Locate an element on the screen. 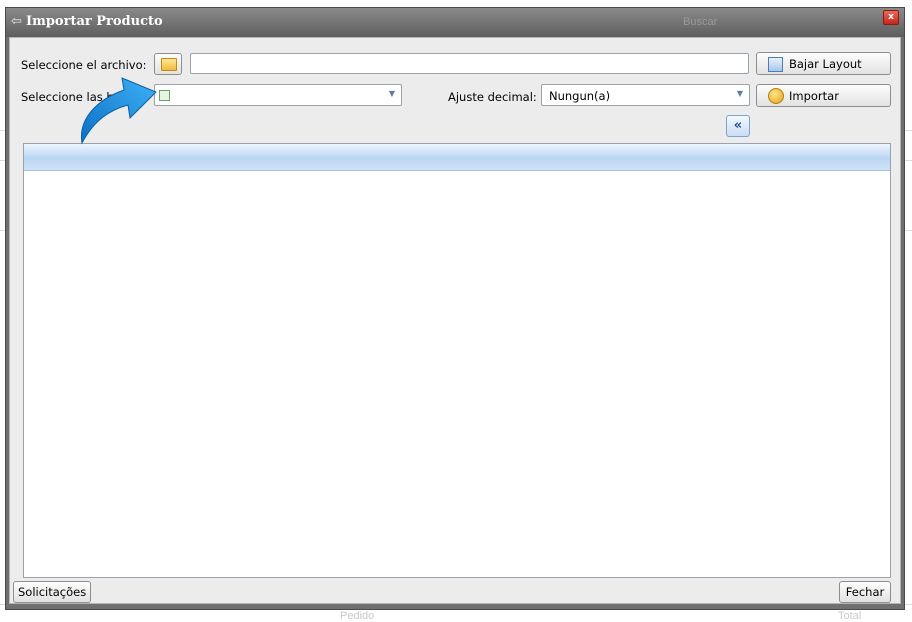 The height and width of the screenshot is (622, 912). bg-text-pedido: Pedido is located at coordinates (357, 616).